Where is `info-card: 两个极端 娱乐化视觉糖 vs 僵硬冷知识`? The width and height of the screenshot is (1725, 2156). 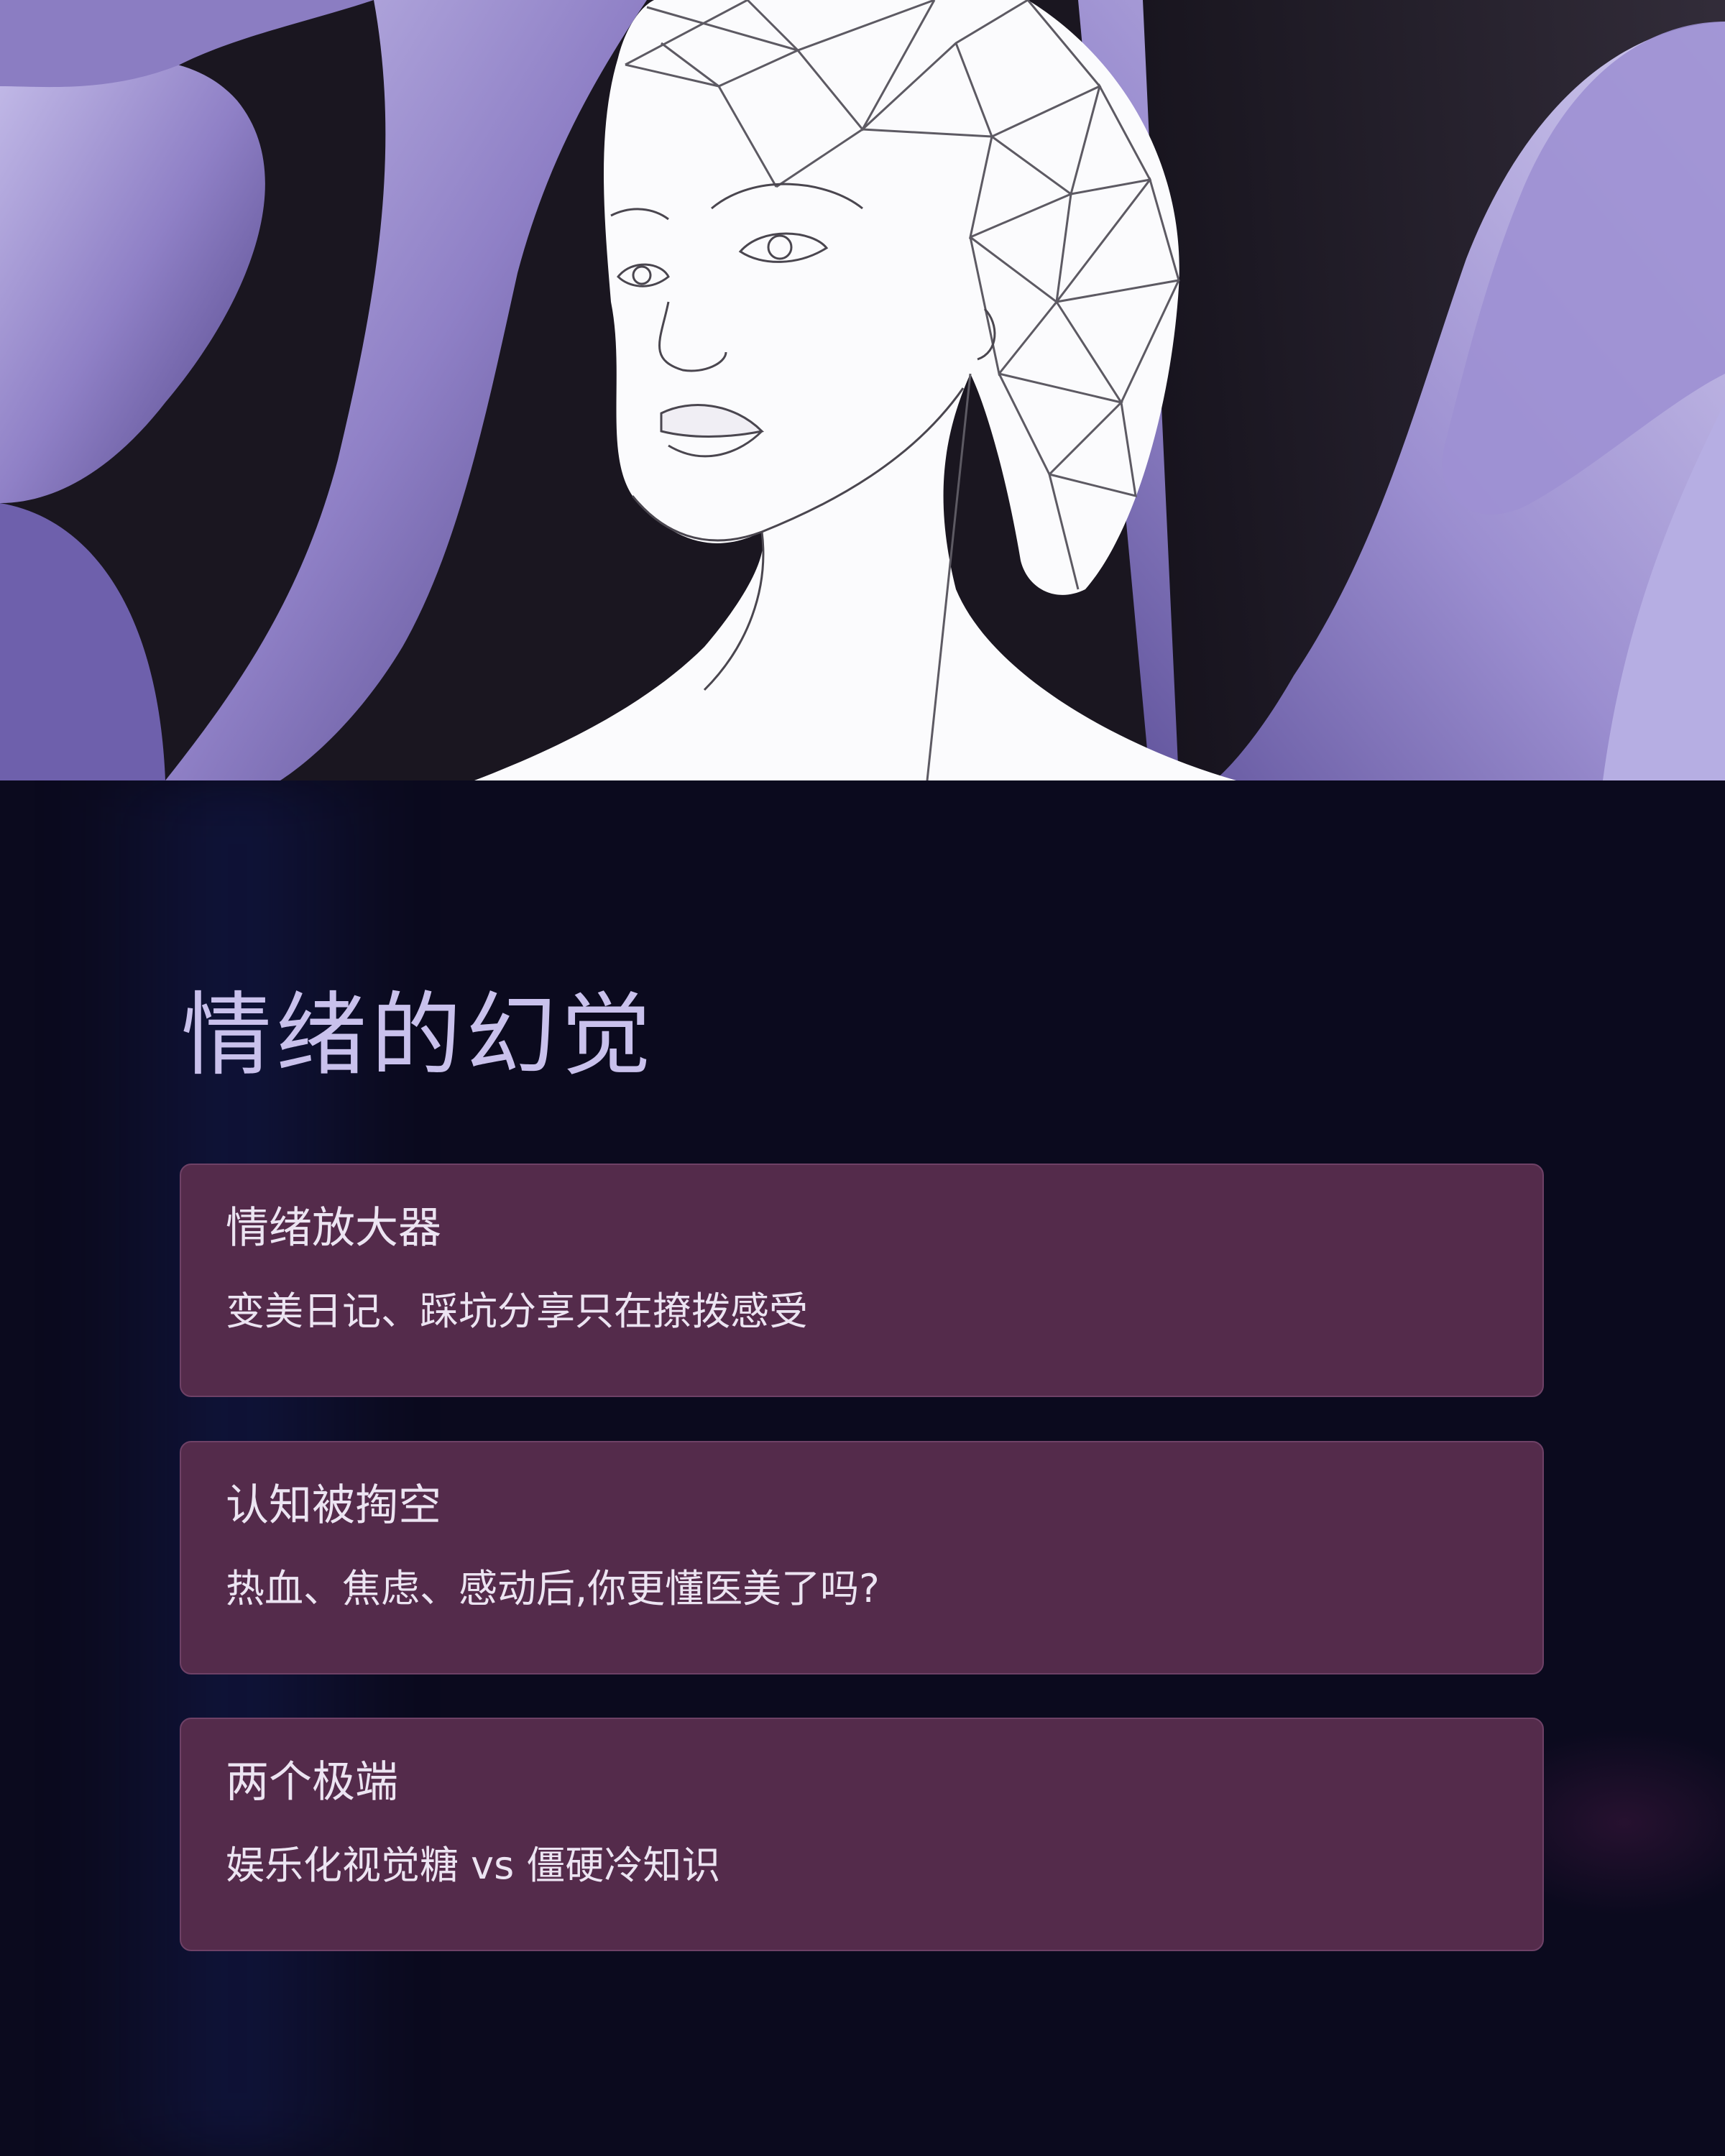 info-card: 两个极端 娱乐化视觉糖 vs 僵硬冷知识 is located at coordinates (862, 1834).